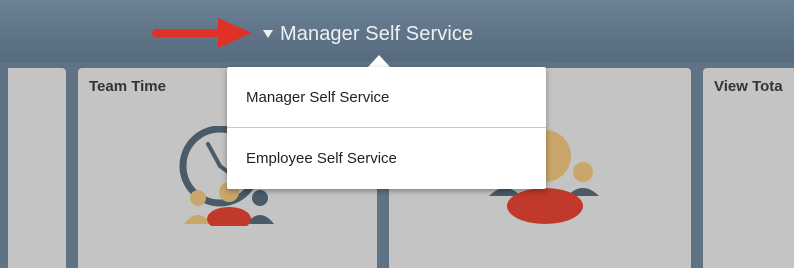 The image size is (794, 268). I want to click on tile-partial-left, so click(37, 168).